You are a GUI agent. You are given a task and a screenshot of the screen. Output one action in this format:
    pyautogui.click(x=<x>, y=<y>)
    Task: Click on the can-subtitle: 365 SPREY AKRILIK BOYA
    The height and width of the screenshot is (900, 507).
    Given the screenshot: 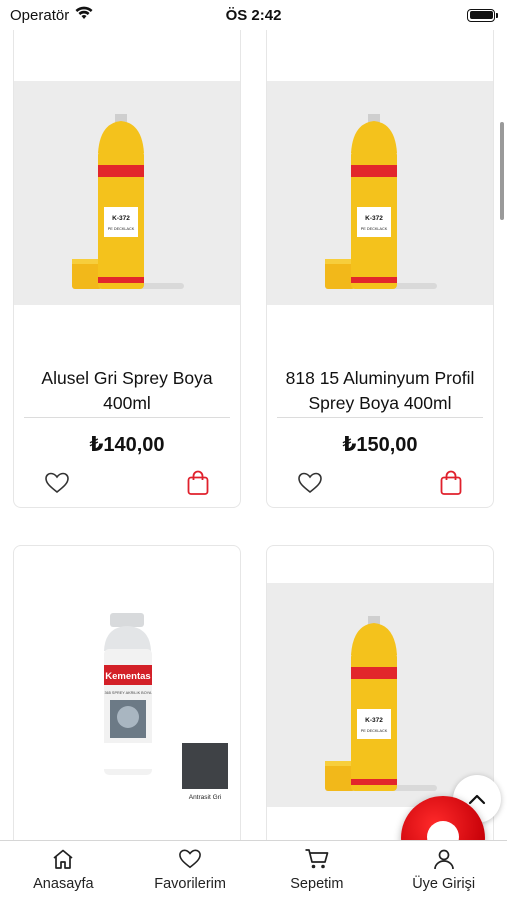 What is the action you would take?
    pyautogui.click(x=128, y=693)
    